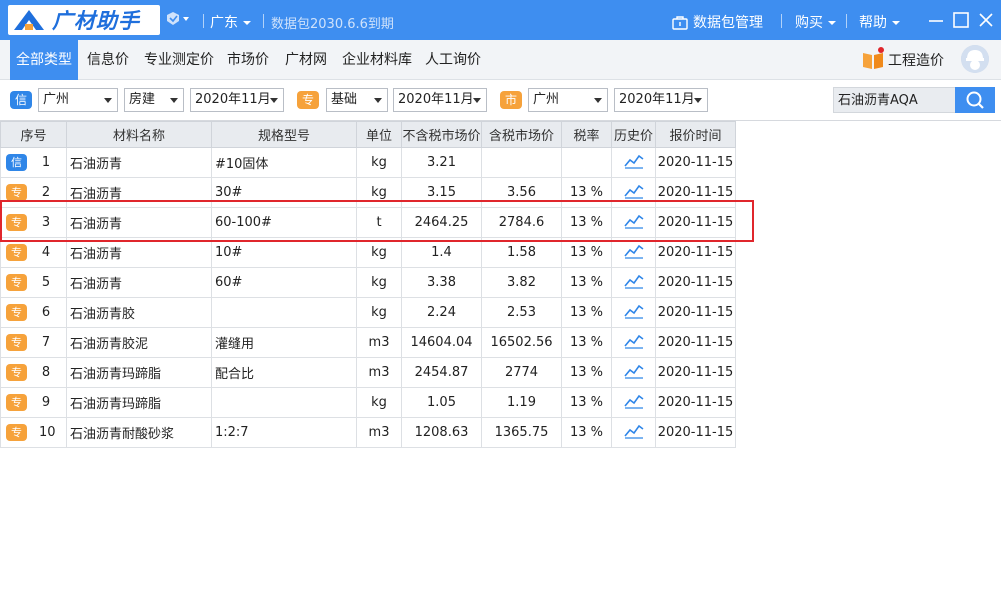 The image size is (1001, 613). I want to click on tab-info-price: 信息价, so click(108, 60).